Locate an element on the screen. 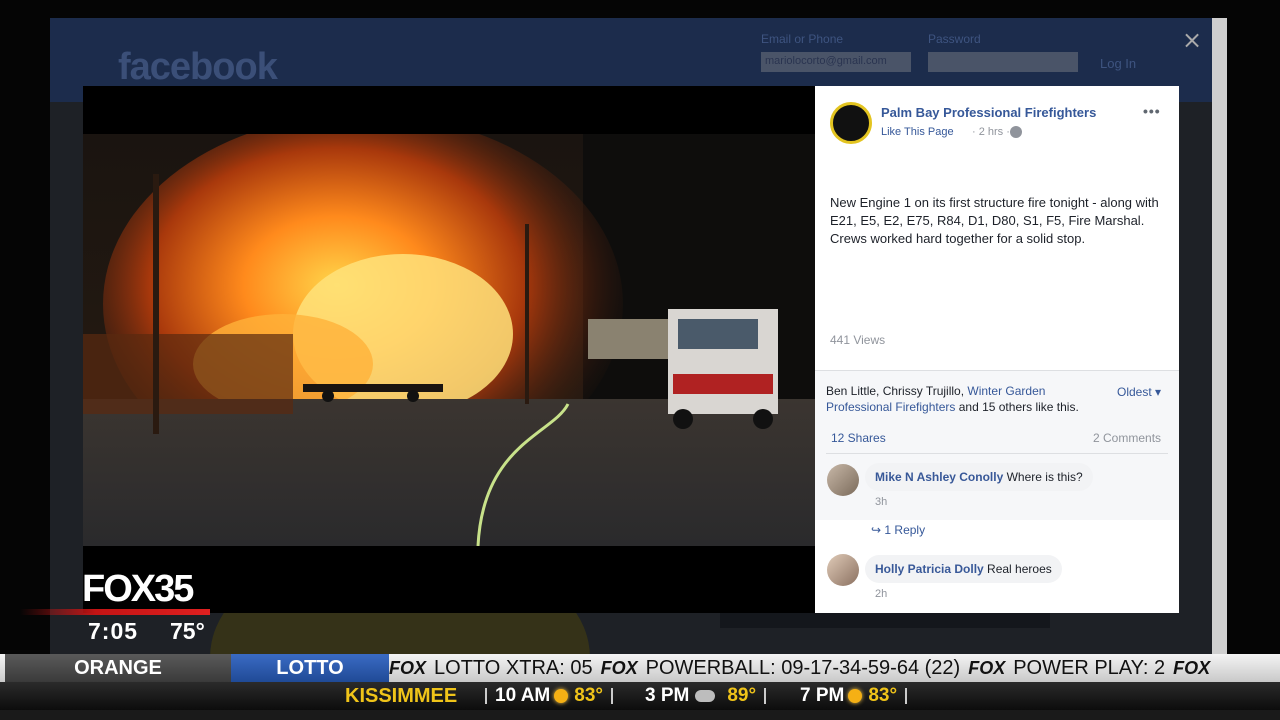  station-accent-bar is located at coordinates (115, 612).